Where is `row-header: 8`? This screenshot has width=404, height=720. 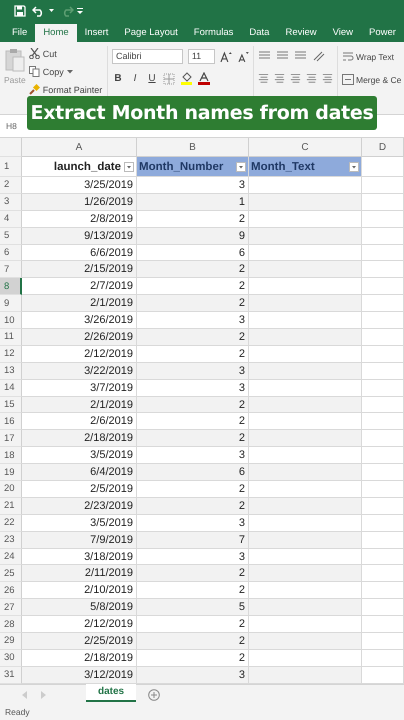
row-header: 8 is located at coordinates (11, 287).